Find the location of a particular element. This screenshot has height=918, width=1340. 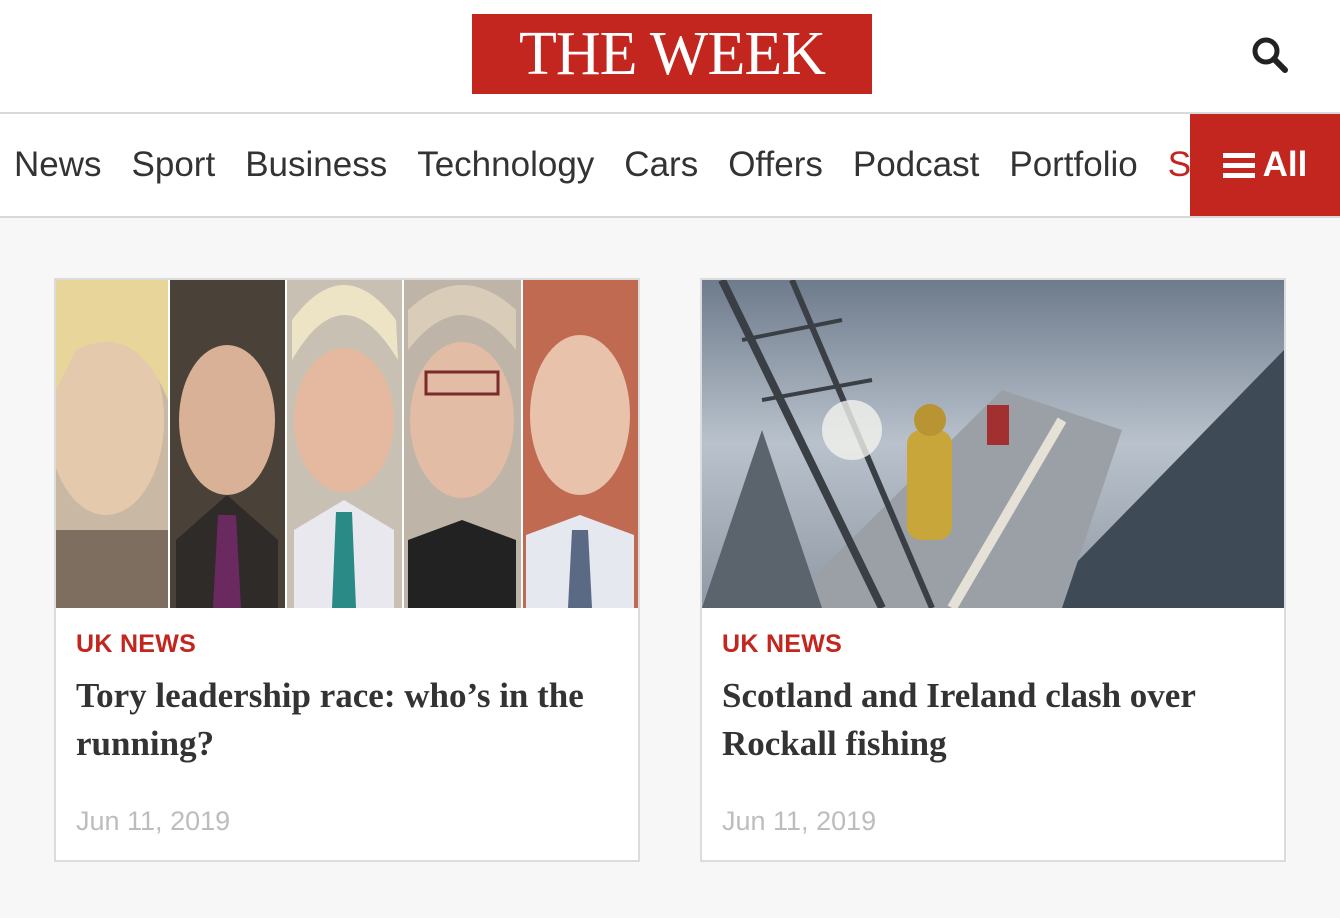

nav-item-technology: Technology is located at coordinates (505, 165).